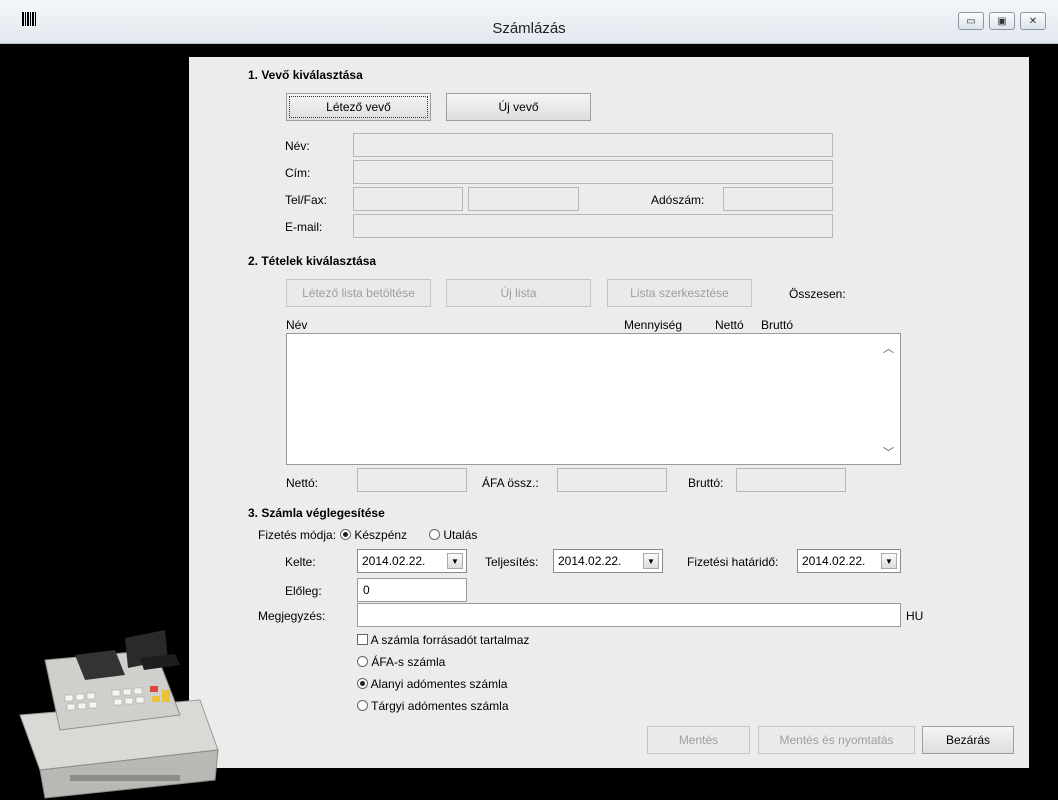 Image resolution: width=1058 pixels, height=800 pixels. Describe the element at coordinates (316, 513) in the screenshot. I see `section3-heading: 3. Számla véglegesítése` at that location.